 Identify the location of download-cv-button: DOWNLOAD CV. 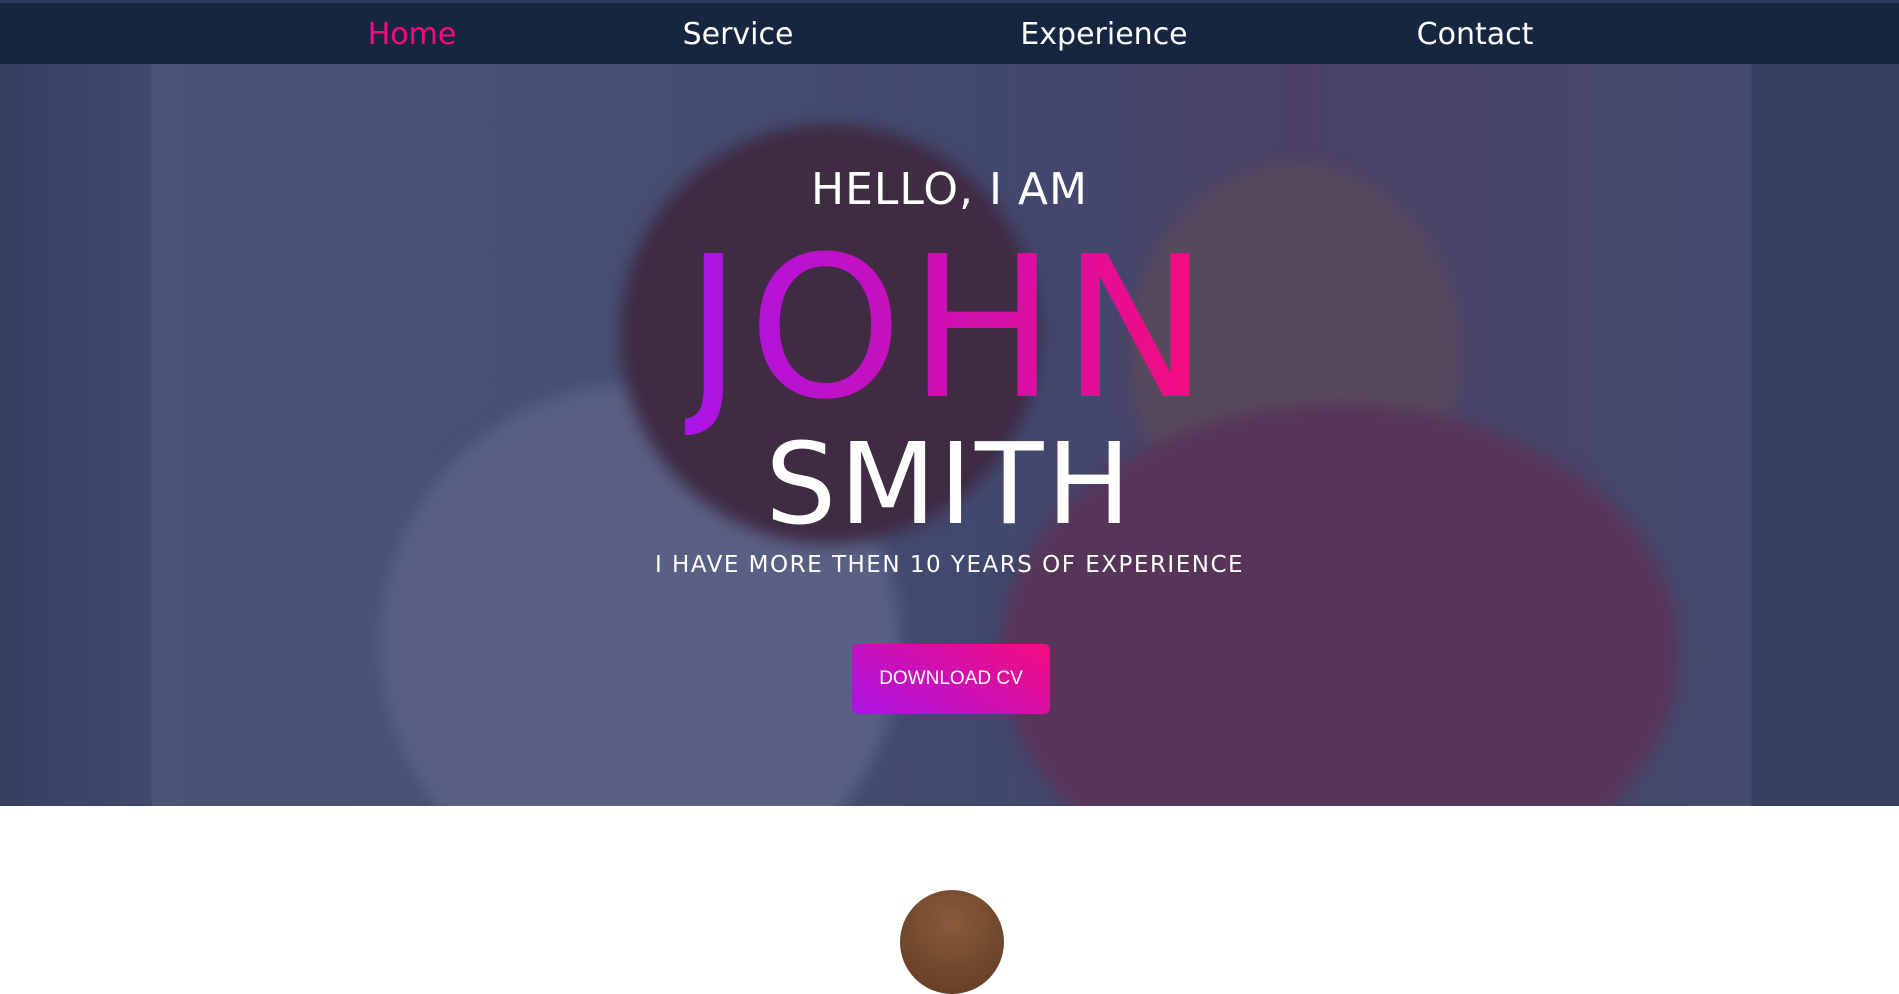
(951, 679).